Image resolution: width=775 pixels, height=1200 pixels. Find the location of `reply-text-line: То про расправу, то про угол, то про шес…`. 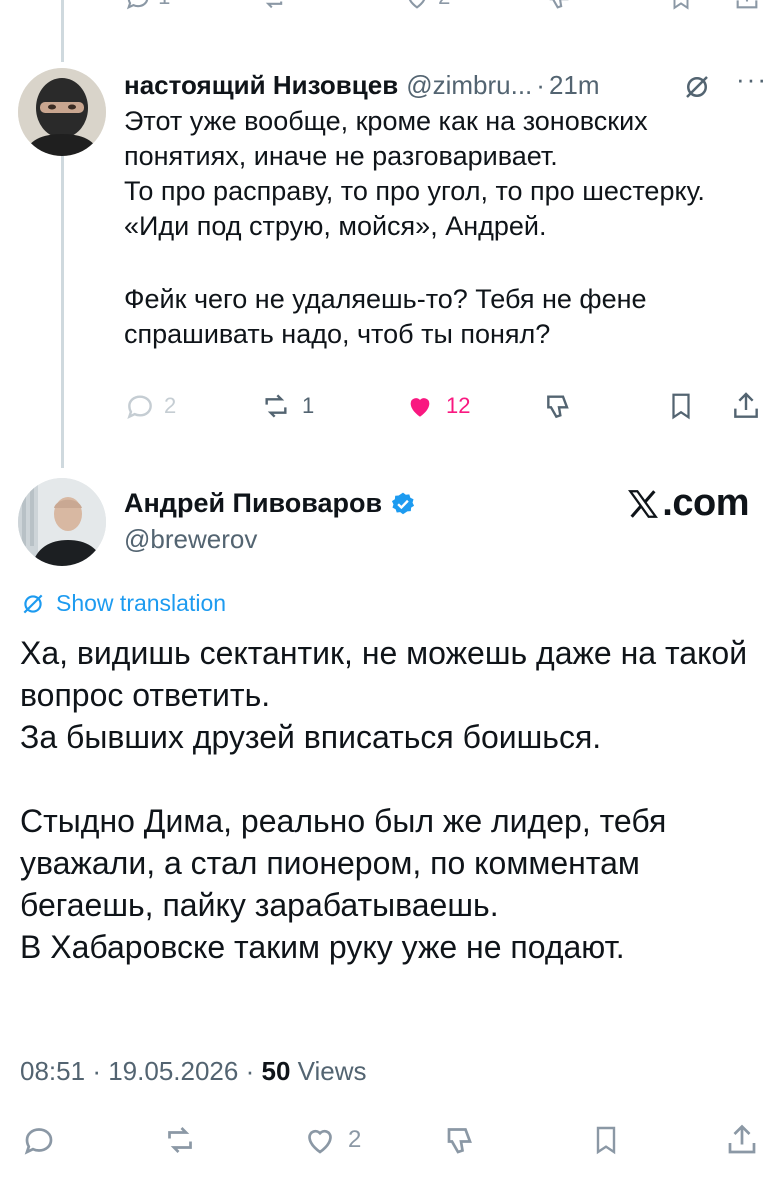

reply-text-line: То про расправу, то про угол, то про шес… is located at coordinates (414, 208).